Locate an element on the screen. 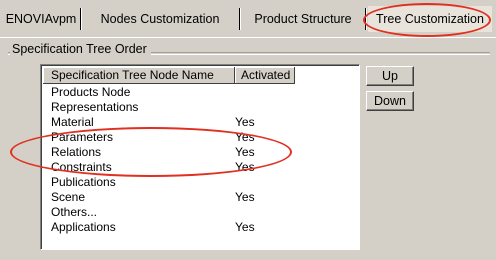 The height and width of the screenshot is (260, 496). tab-underline is located at coordinates (248, 37).